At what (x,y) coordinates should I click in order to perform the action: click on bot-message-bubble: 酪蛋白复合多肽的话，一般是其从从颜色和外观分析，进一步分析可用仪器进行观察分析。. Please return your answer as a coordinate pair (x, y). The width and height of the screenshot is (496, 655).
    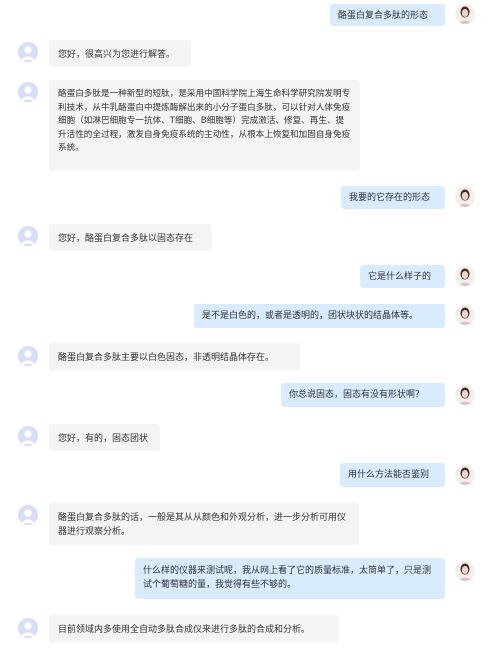
    Looking at the image, I should click on (204, 524).